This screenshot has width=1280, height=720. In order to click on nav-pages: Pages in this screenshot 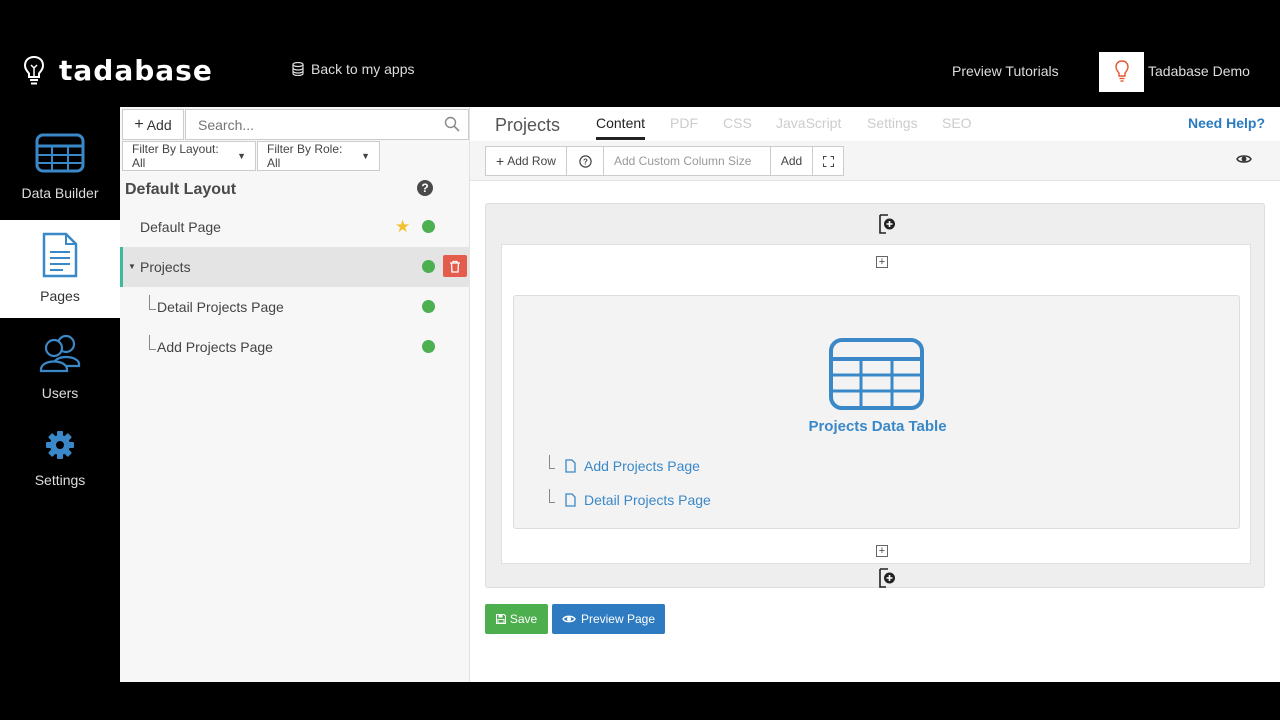, I will do `click(60, 269)`.